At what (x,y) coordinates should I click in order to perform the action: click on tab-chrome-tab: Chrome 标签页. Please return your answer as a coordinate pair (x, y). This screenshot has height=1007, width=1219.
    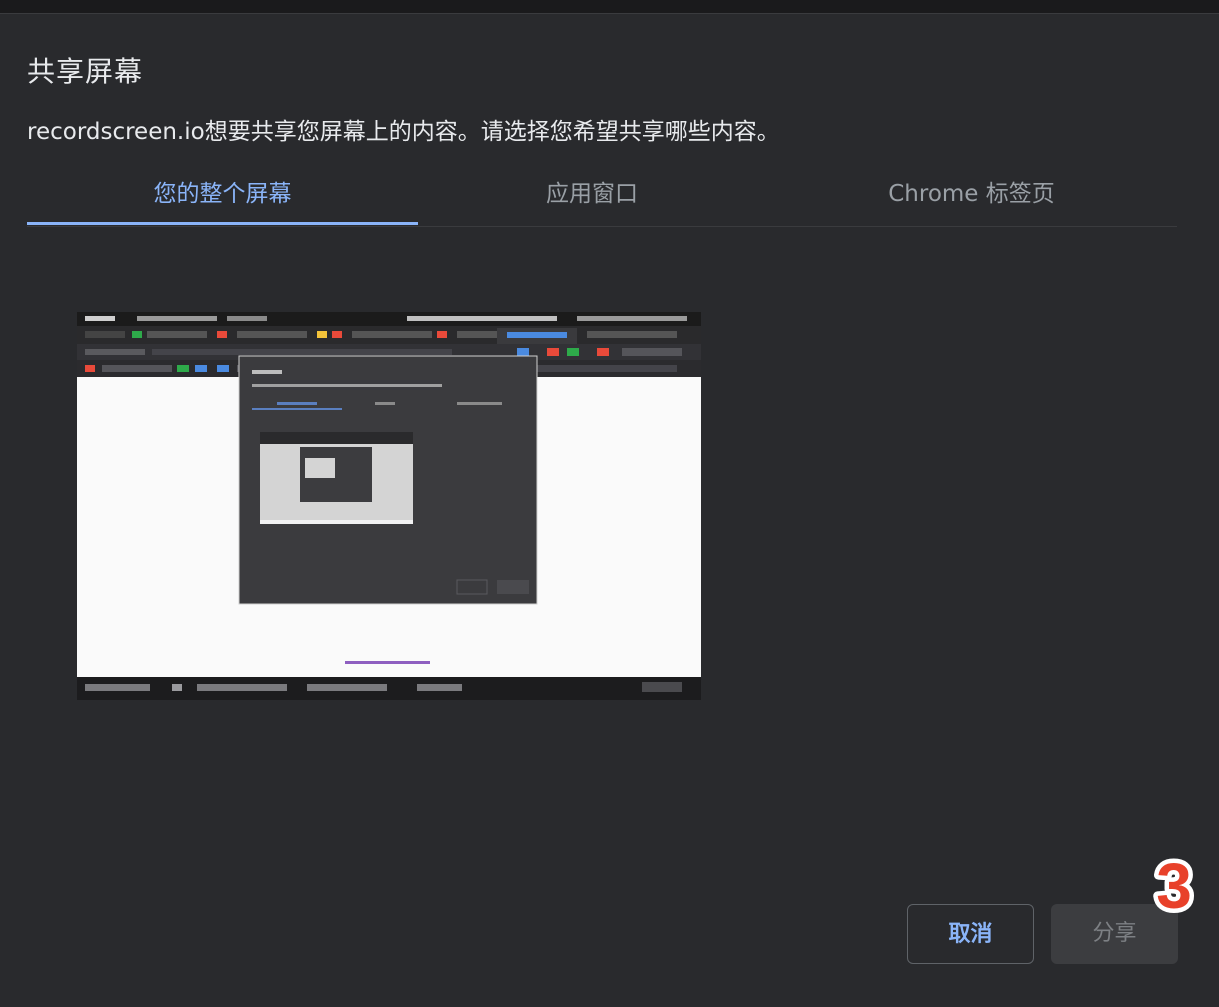
    Looking at the image, I should click on (971, 194).